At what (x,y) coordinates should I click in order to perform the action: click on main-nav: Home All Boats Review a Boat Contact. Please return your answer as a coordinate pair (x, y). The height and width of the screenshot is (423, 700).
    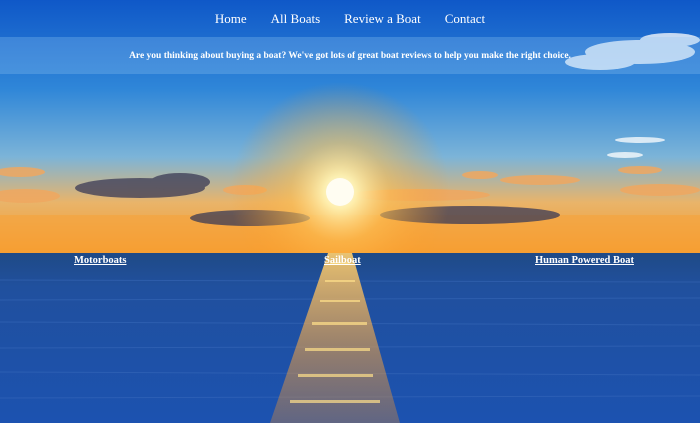
    Looking at the image, I should click on (350, 18).